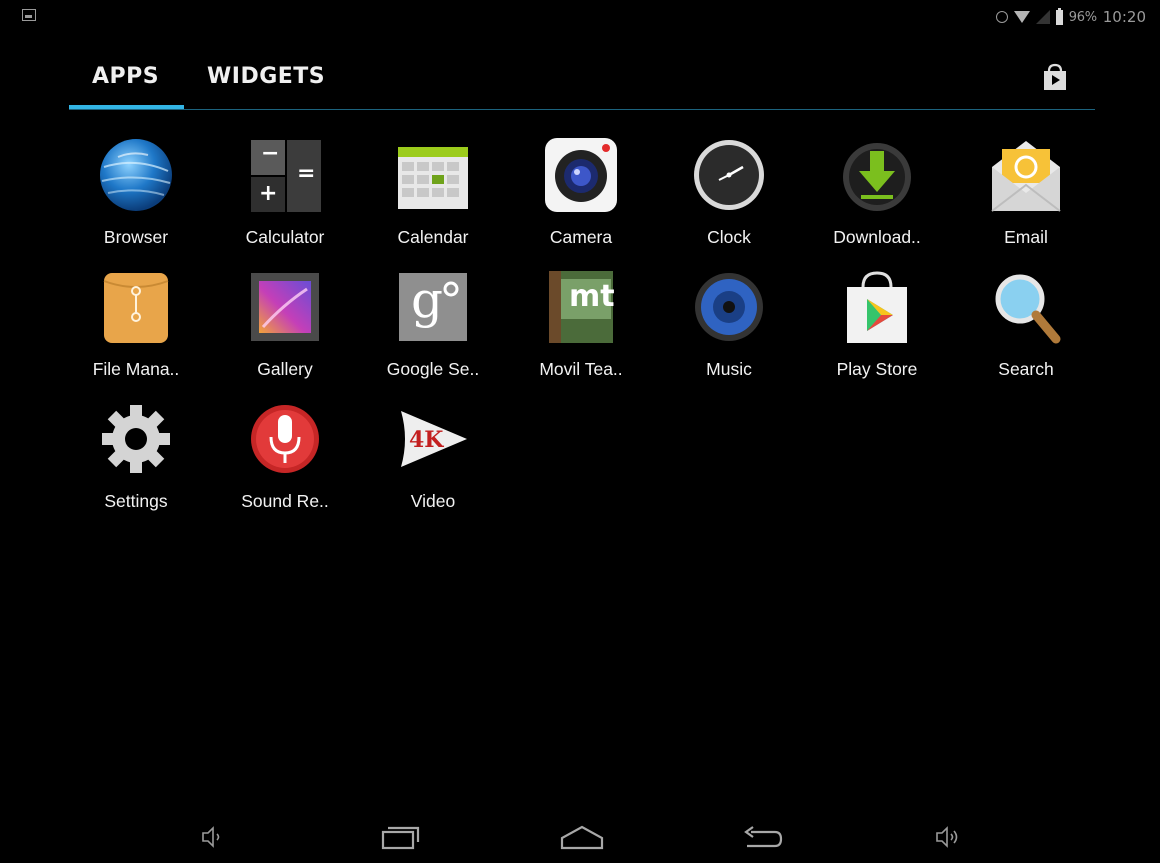  I want to click on app-camera: Camera, so click(581, 202).